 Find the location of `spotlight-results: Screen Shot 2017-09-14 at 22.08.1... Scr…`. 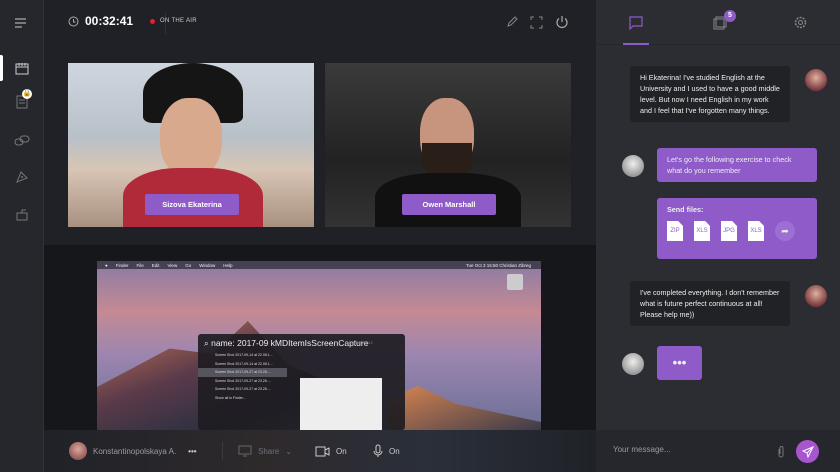

spotlight-results: Screen Shot 2017-09-14 at 22.08.1... Scr… is located at coordinates (242, 376).